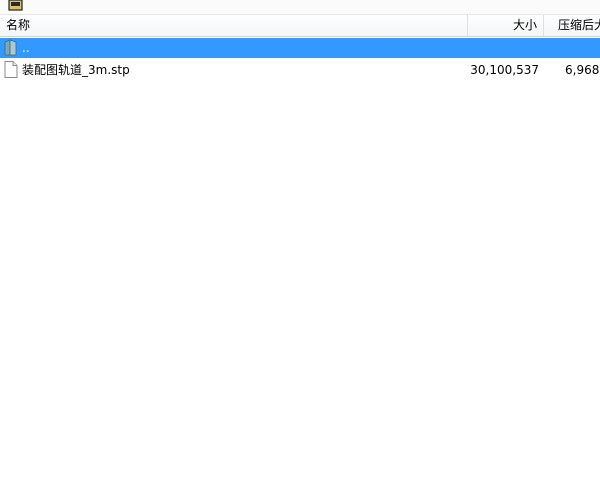 The width and height of the screenshot is (600, 480). Describe the element at coordinates (300, 48) in the screenshot. I see `list-item-parent-folder: ..` at that location.